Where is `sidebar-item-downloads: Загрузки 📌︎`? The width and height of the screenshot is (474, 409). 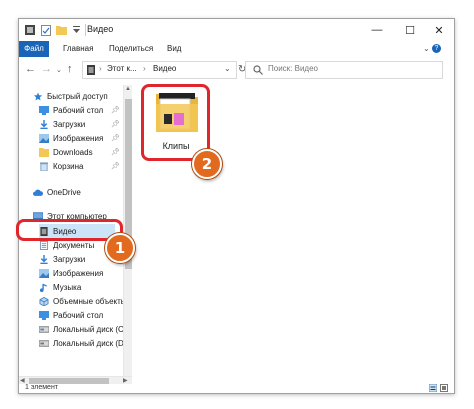
sidebar-item-downloads: Загрузки 📌︎ is located at coordinates (81, 124).